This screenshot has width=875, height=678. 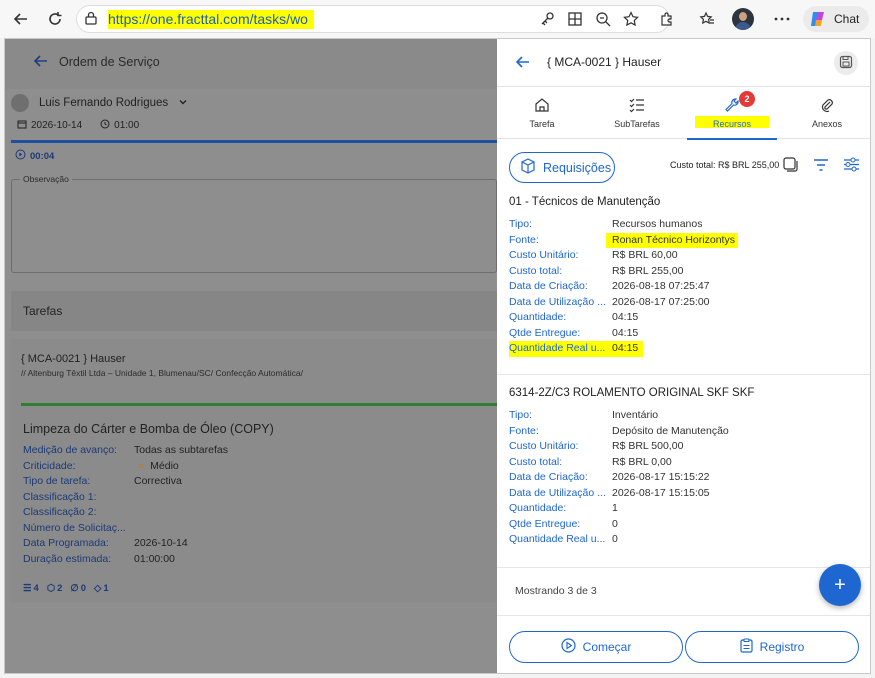 I want to click on chevron-down-icon, so click(x=183, y=103).